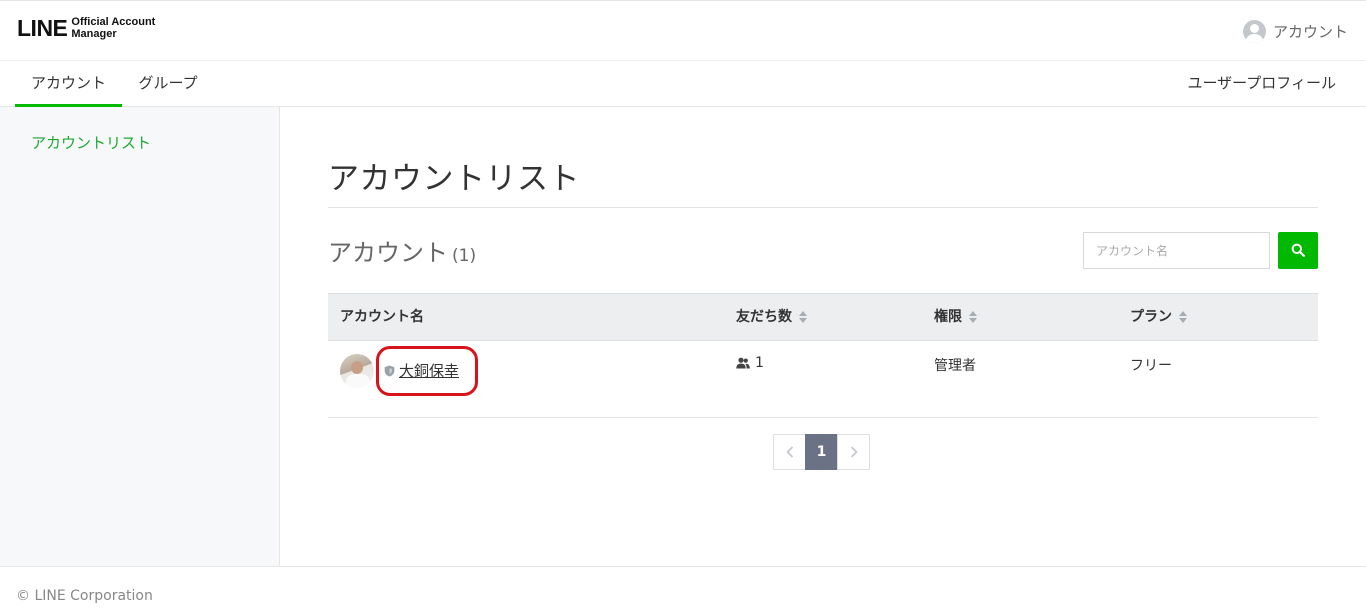 The width and height of the screenshot is (1366, 614). I want to click on line-oa-manager-logo: LINE Official Account Manager, so click(86, 28).